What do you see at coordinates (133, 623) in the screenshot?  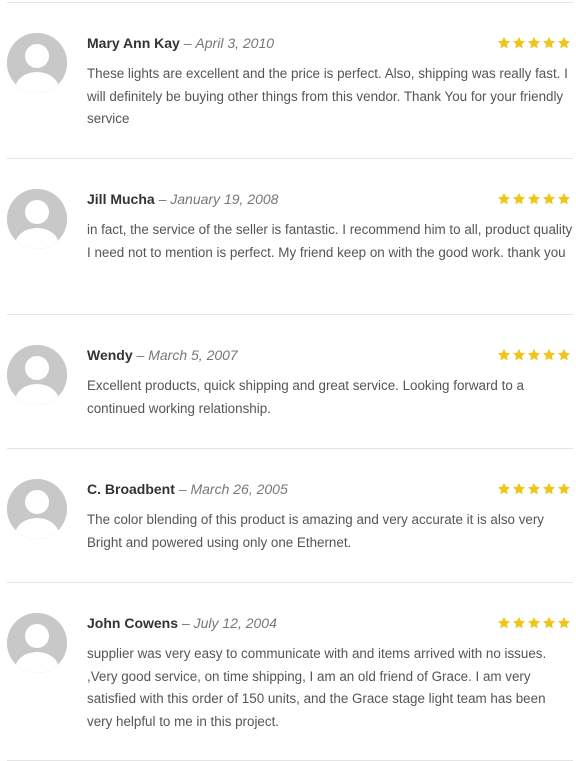 I see `review-author: John Cowens` at bounding box center [133, 623].